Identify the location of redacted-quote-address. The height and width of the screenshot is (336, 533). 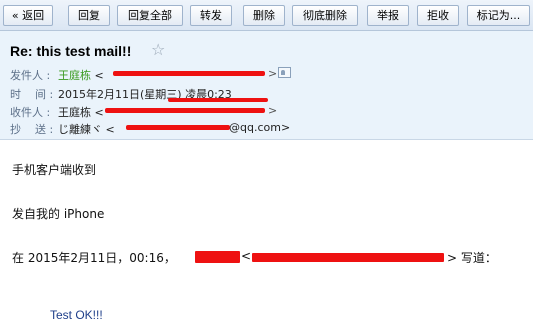
(348, 257).